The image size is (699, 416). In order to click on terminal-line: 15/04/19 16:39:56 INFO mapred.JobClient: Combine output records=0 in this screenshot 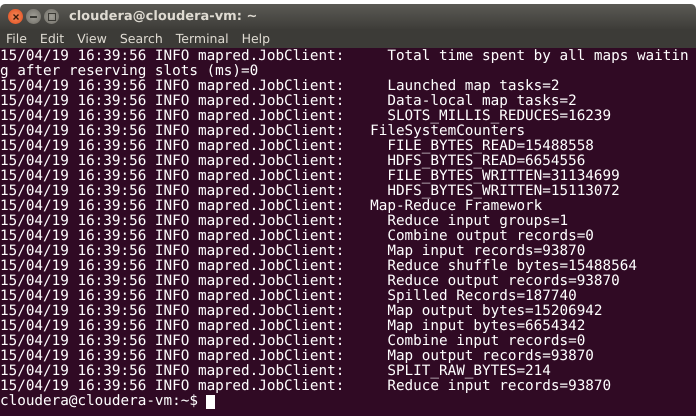, I will do `click(297, 236)`.